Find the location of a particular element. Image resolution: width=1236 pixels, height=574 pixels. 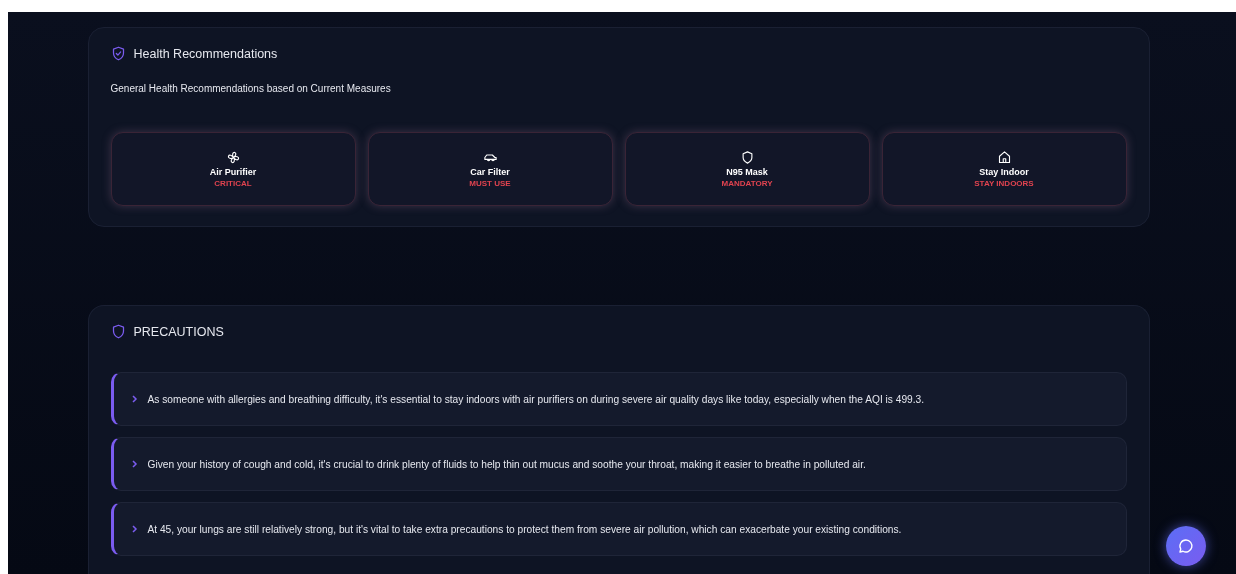

recommendation-status: MUST USE is located at coordinates (490, 183).